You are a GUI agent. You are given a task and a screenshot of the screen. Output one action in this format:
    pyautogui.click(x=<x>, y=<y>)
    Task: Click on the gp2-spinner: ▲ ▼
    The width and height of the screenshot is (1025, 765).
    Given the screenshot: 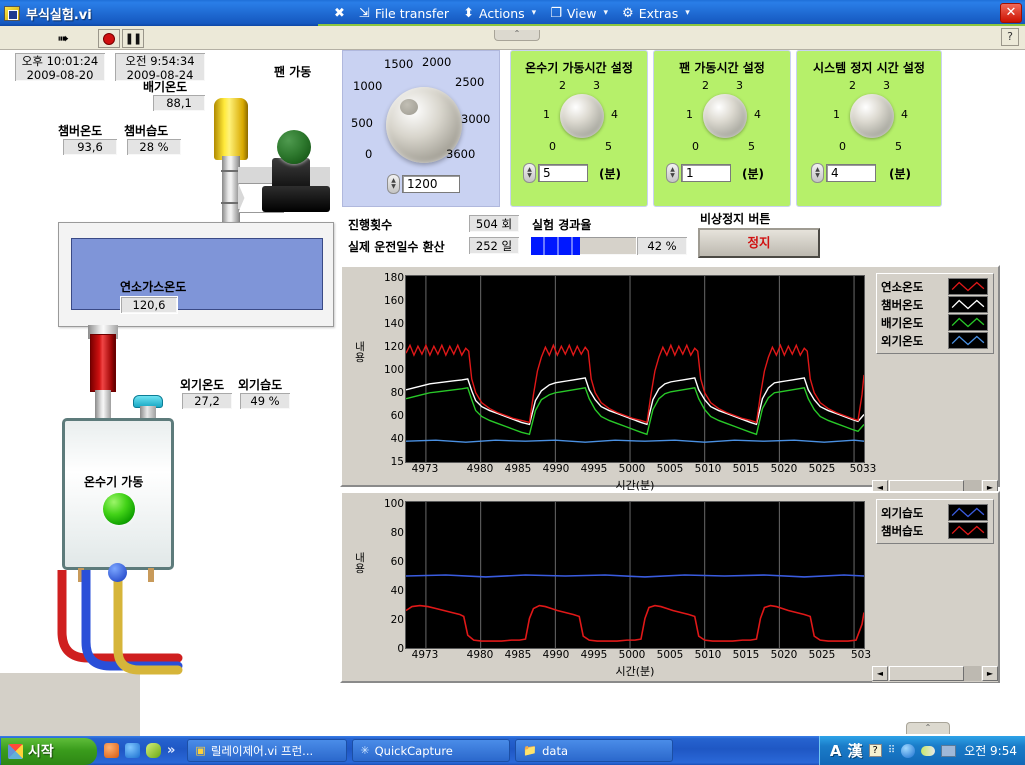 What is the action you would take?
    pyautogui.click(x=817, y=173)
    